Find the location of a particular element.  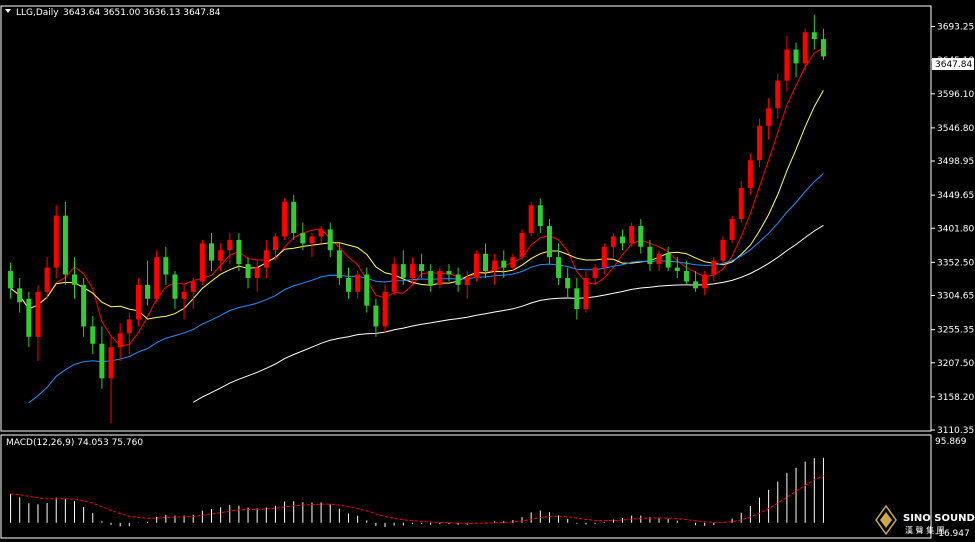

y-tick-label: 3693.25 is located at coordinates (955, 28).